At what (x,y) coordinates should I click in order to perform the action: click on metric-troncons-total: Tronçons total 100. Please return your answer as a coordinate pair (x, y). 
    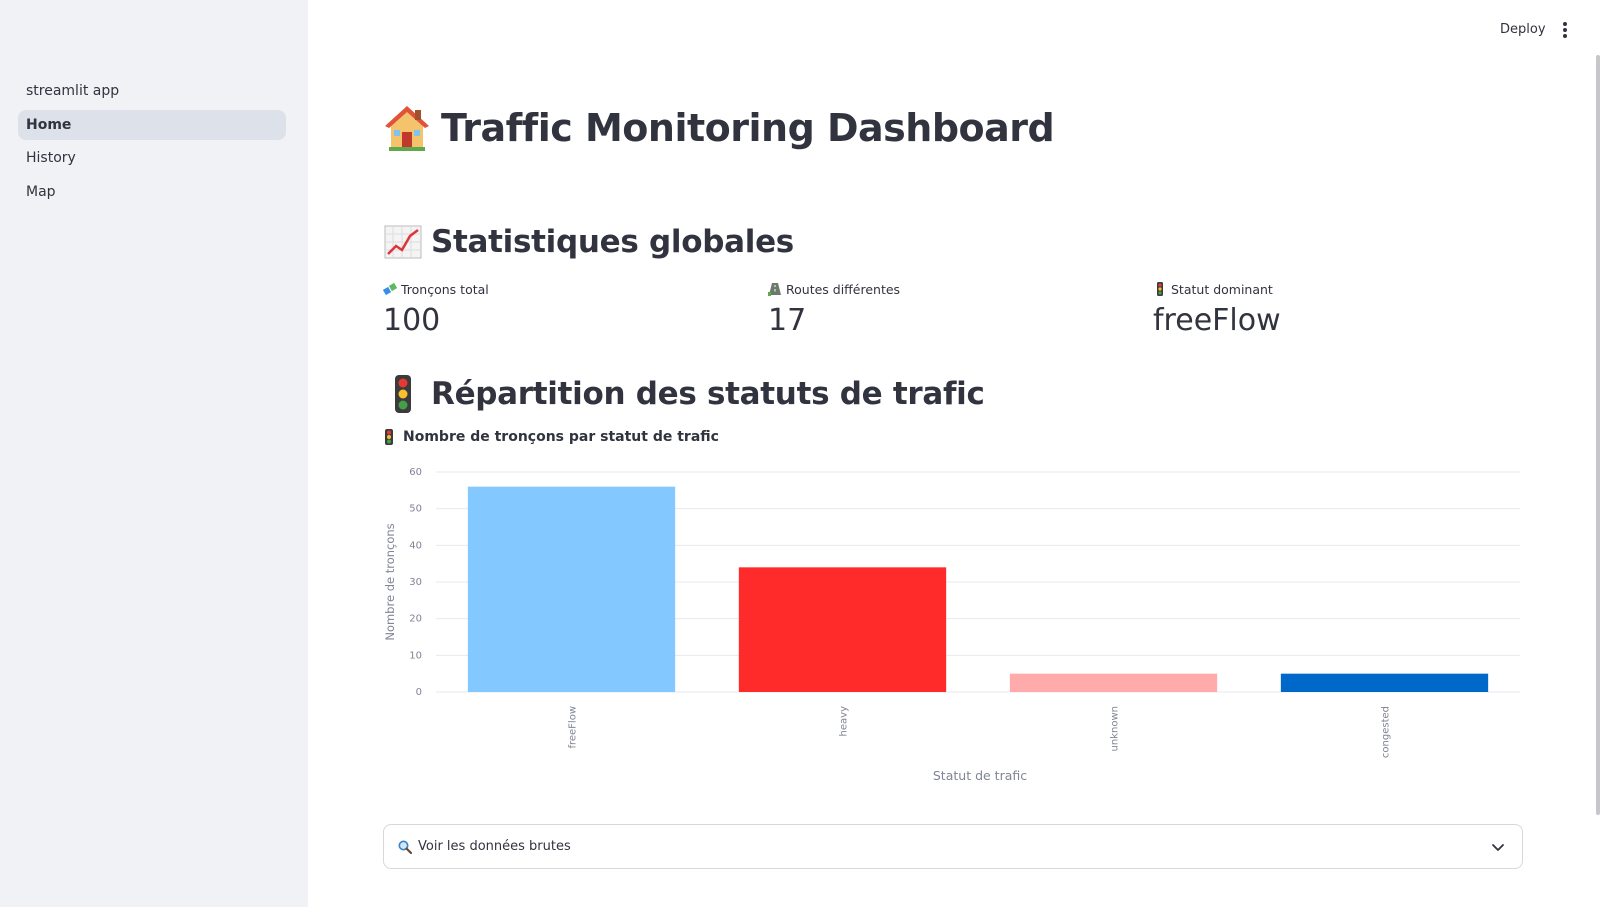
    Looking at the image, I should click on (436, 309).